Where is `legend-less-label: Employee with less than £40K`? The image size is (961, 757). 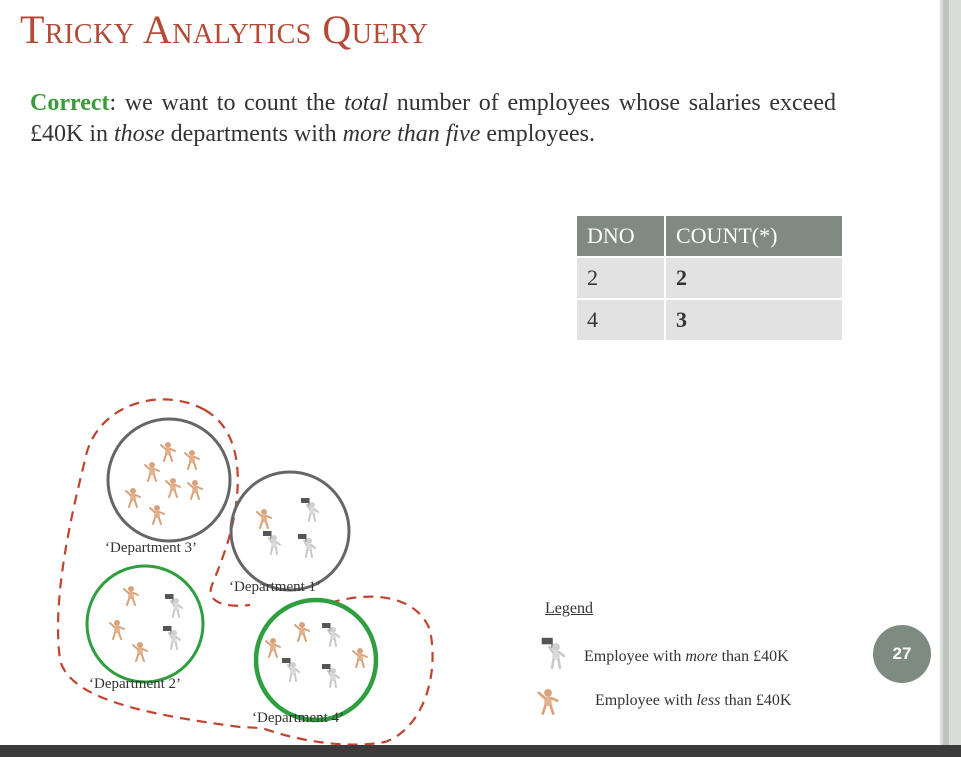 legend-less-label: Employee with less than £40K is located at coordinates (693, 700).